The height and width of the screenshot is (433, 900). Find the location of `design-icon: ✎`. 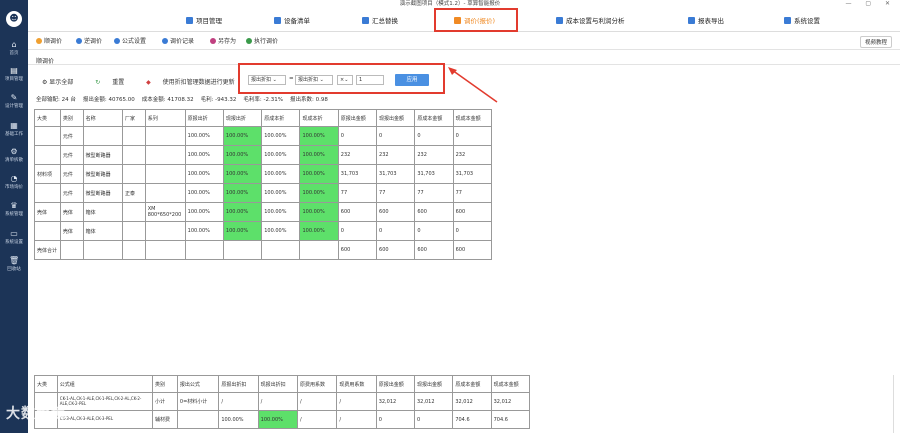

design-icon: ✎ is located at coordinates (14, 97).